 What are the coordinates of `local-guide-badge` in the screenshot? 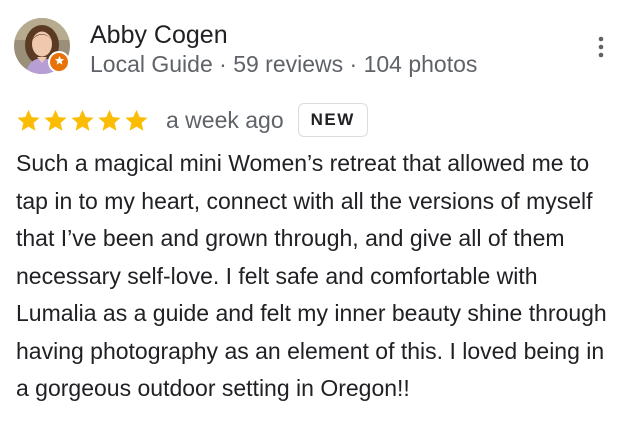 It's located at (59, 62).